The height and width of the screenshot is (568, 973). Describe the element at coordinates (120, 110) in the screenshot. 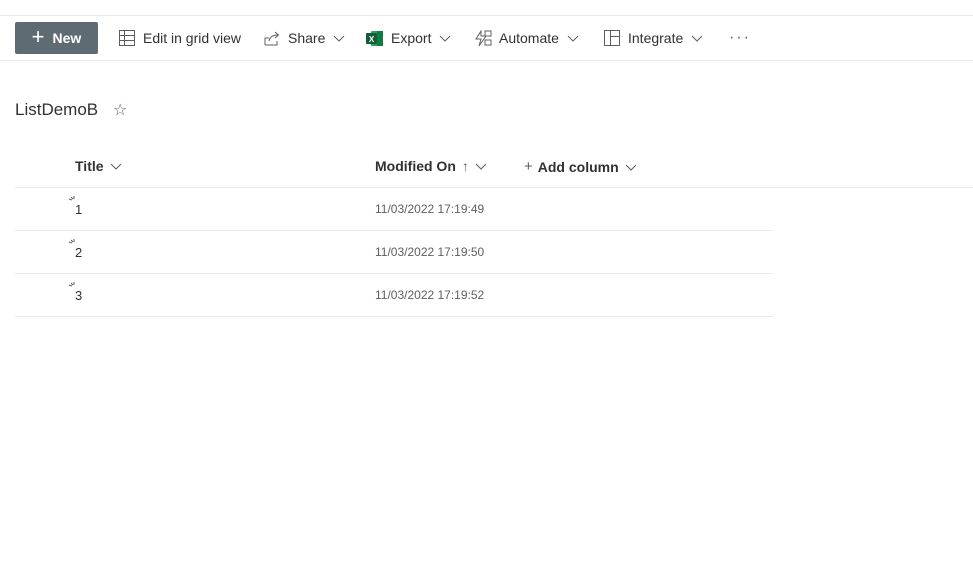

I see `favorite-star-icon: ☆` at that location.